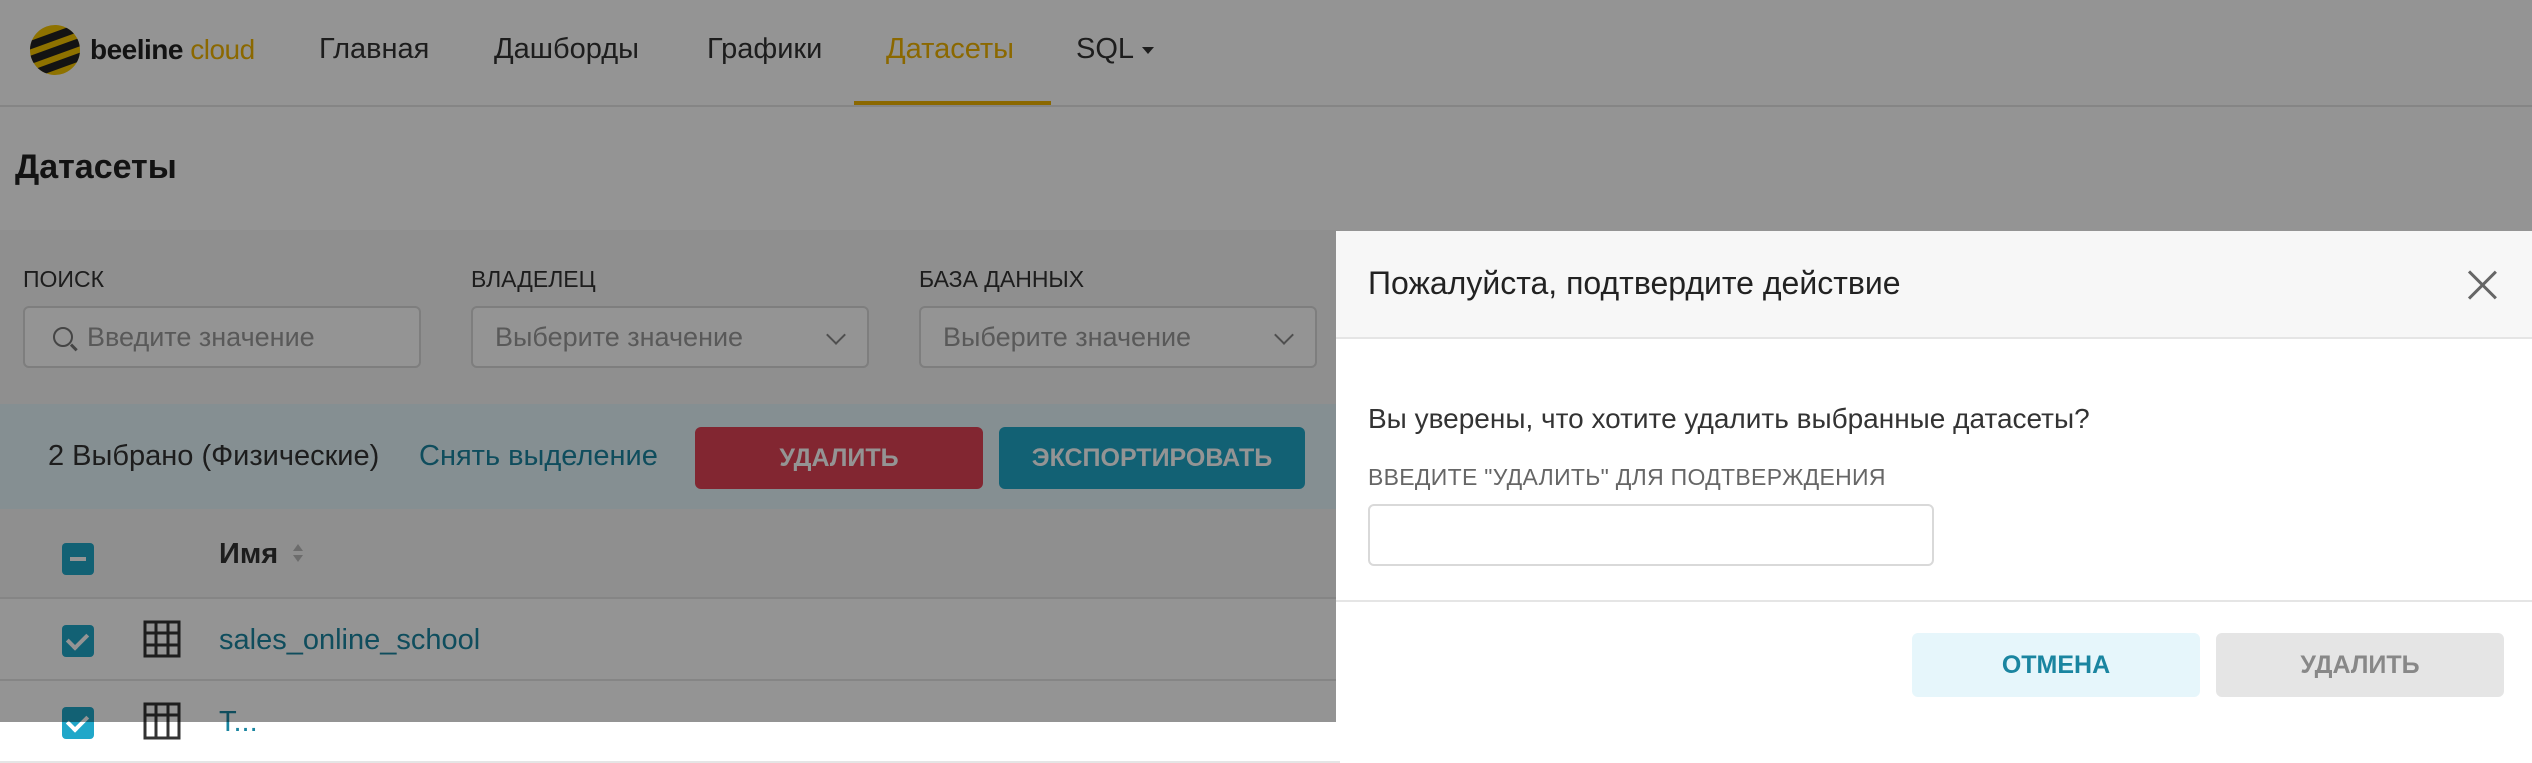  I want to click on modal-divider, so click(1934, 601).